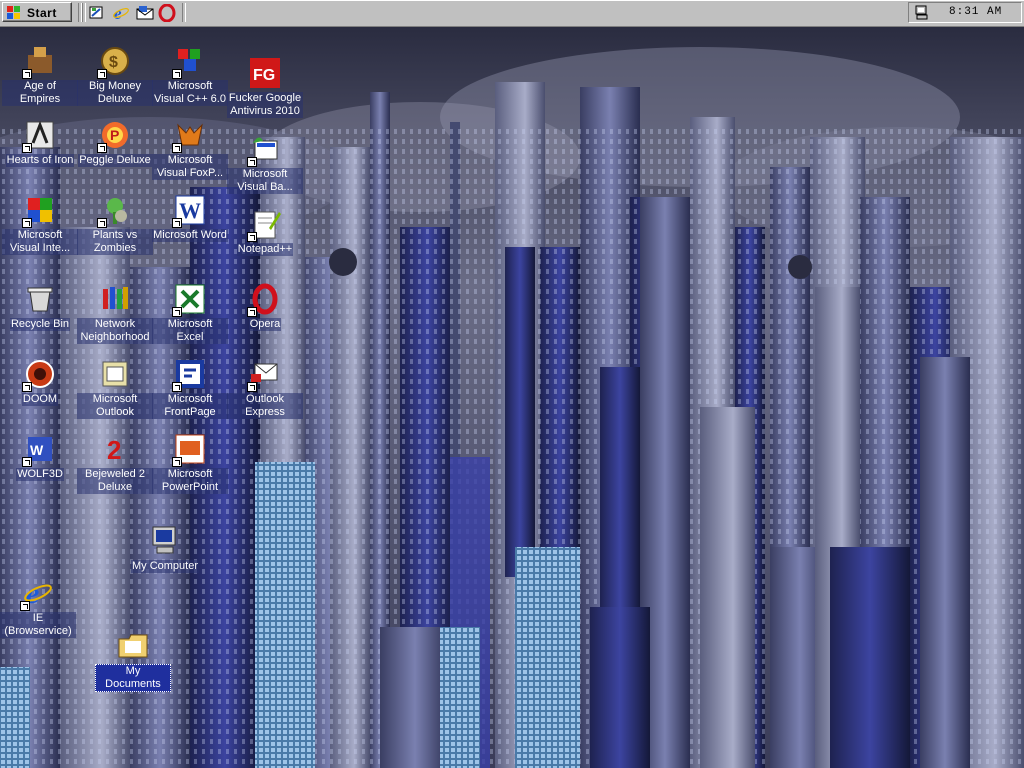  Describe the element at coordinates (265, 324) in the screenshot. I see `desktop-icon-label: Opera` at that location.